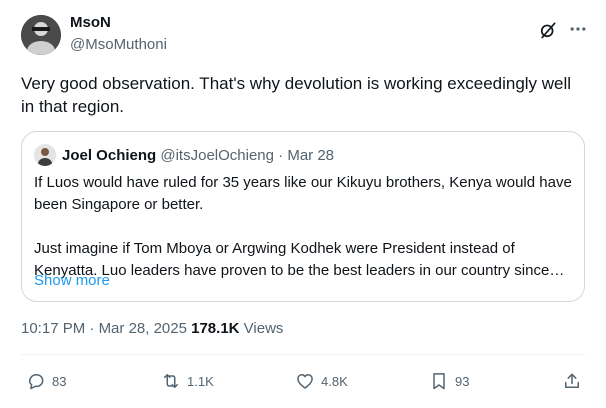  What do you see at coordinates (305, 381) in the screenshot?
I see `heart-icon` at bounding box center [305, 381].